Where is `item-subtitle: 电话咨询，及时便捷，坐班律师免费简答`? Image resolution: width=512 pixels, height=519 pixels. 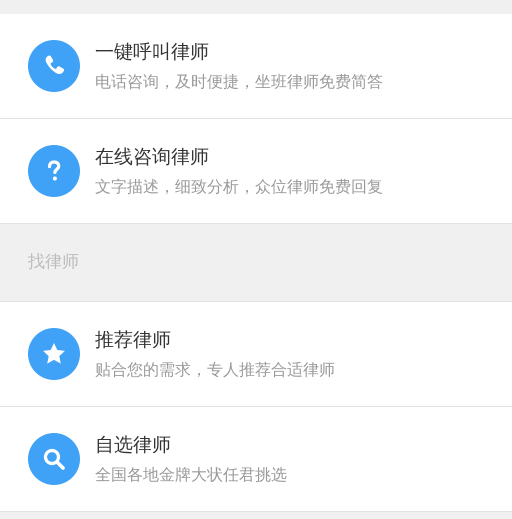 item-subtitle: 电话咨询，及时便捷，坐班律师免费简答 is located at coordinates (239, 81).